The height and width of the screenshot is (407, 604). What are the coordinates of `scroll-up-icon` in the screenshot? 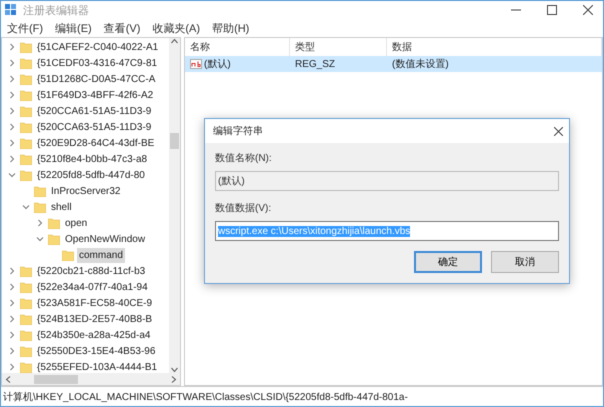 It's located at (174, 41).